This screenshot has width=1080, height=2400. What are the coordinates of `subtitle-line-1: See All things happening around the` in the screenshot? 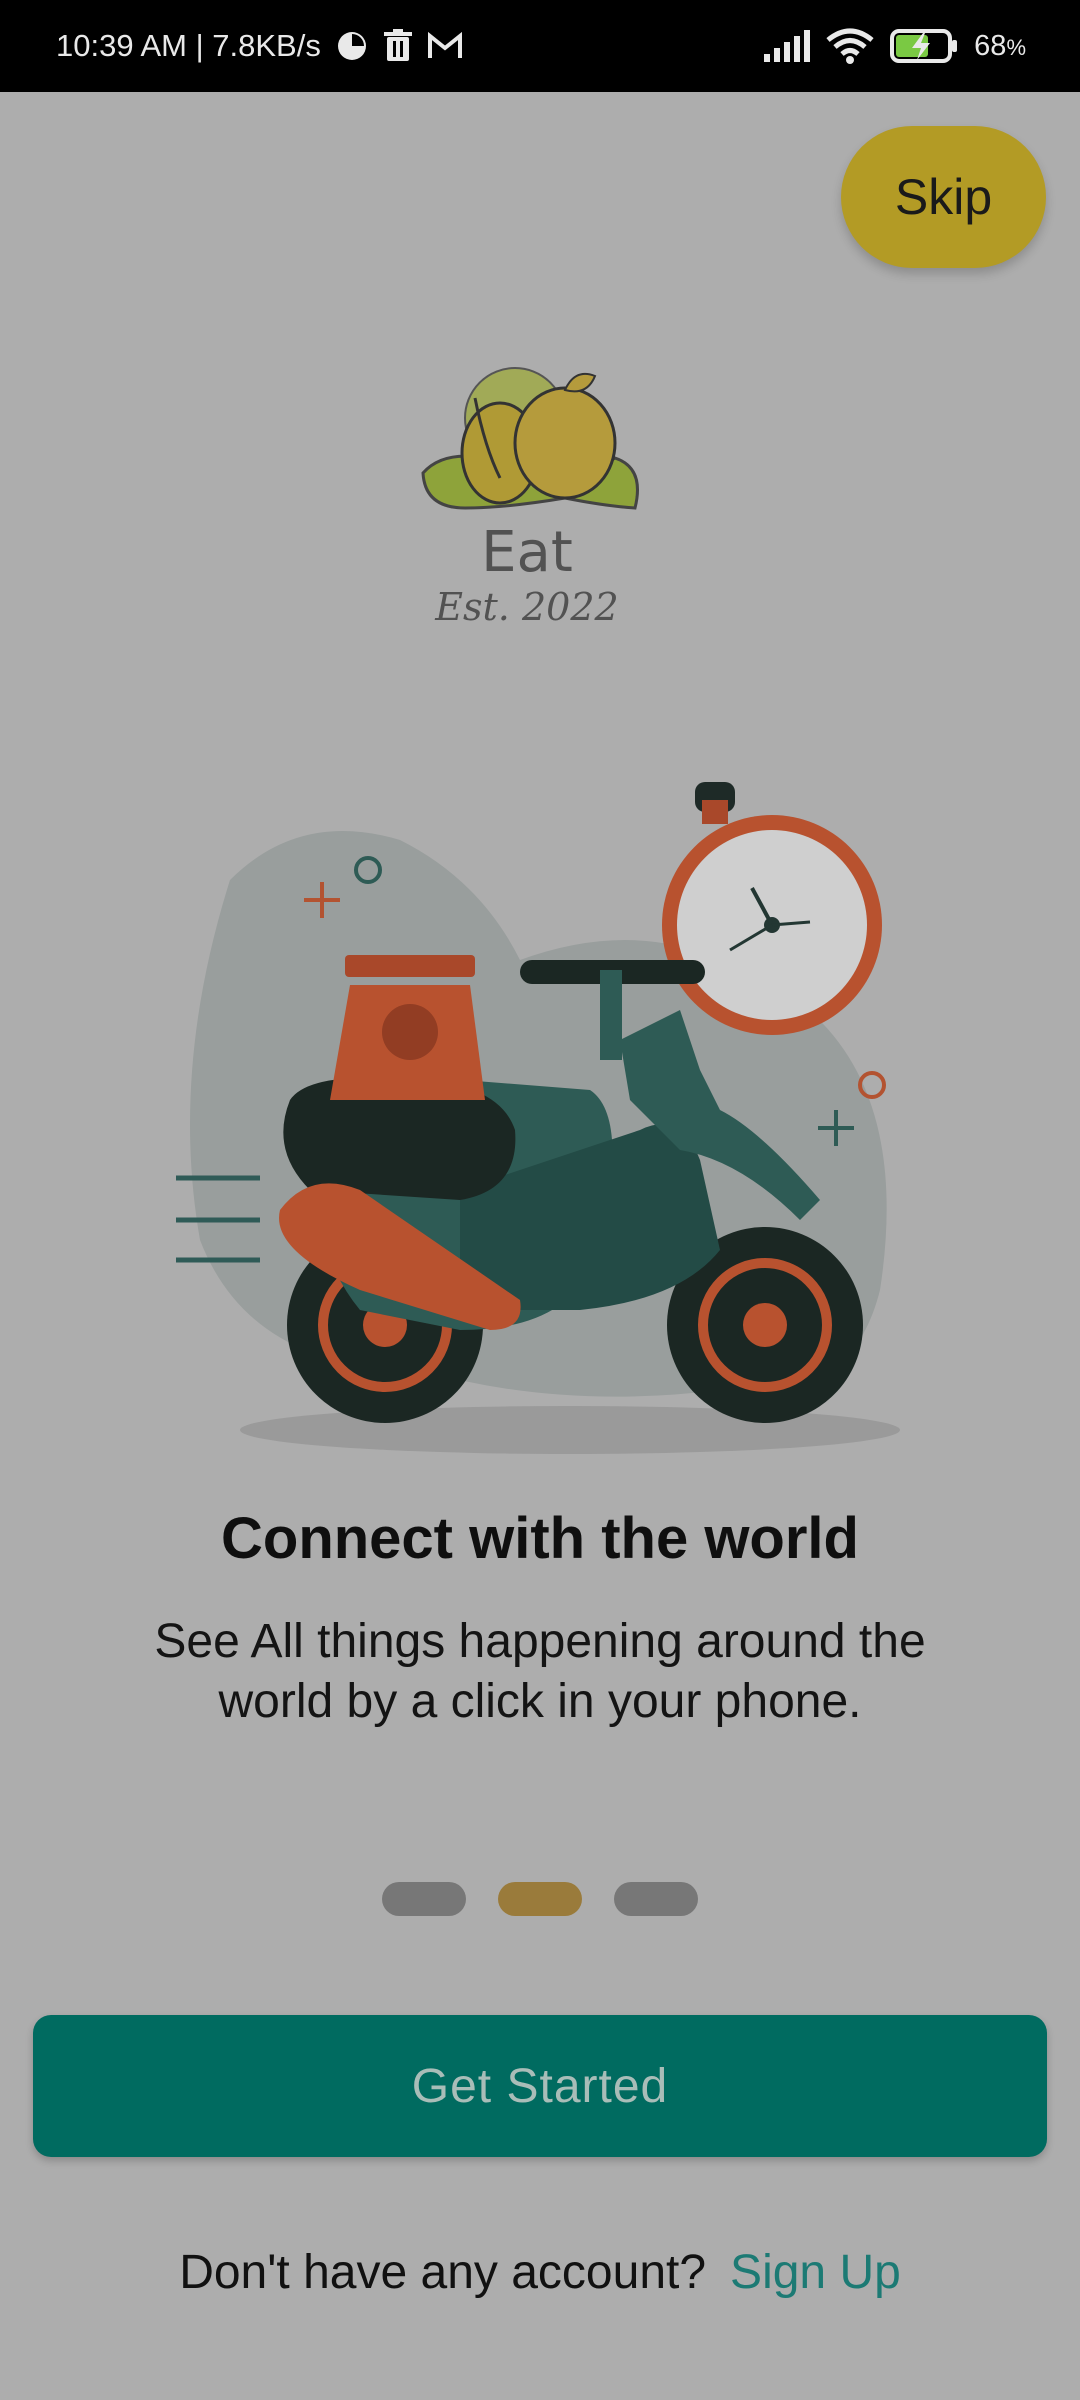 It's located at (540, 1641).